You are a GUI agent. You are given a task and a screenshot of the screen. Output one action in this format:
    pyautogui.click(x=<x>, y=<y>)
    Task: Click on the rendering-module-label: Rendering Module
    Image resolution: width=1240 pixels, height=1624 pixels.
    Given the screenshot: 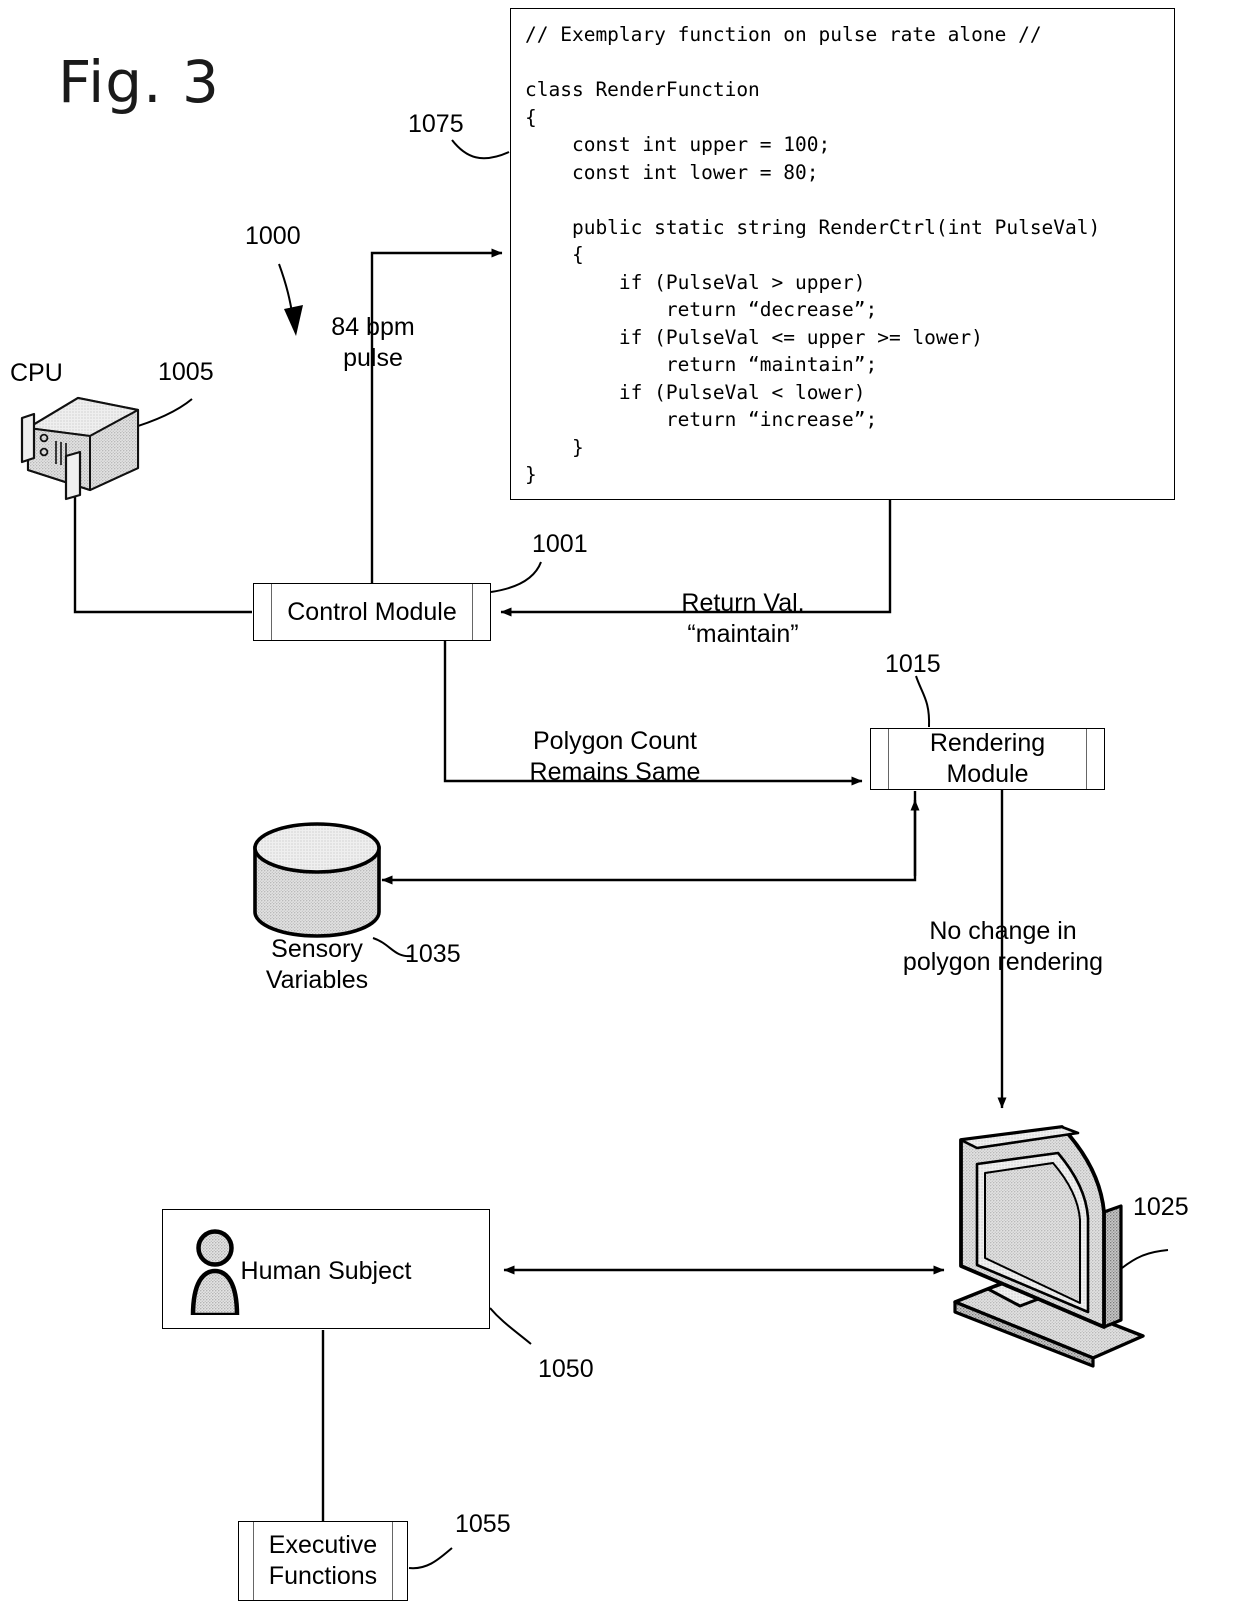 What is the action you would take?
    pyautogui.click(x=987, y=758)
    